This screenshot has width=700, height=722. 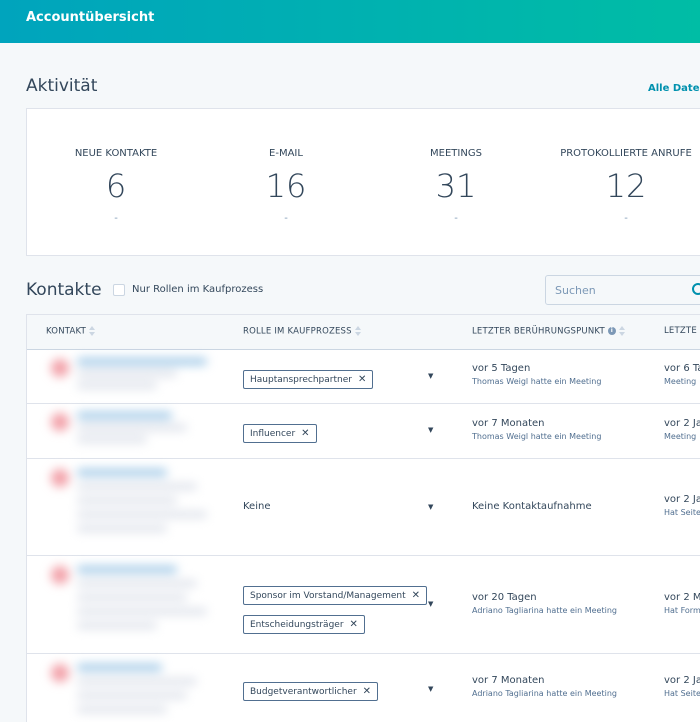 I want to click on app-header: Accountübersicht, so click(x=350, y=21).